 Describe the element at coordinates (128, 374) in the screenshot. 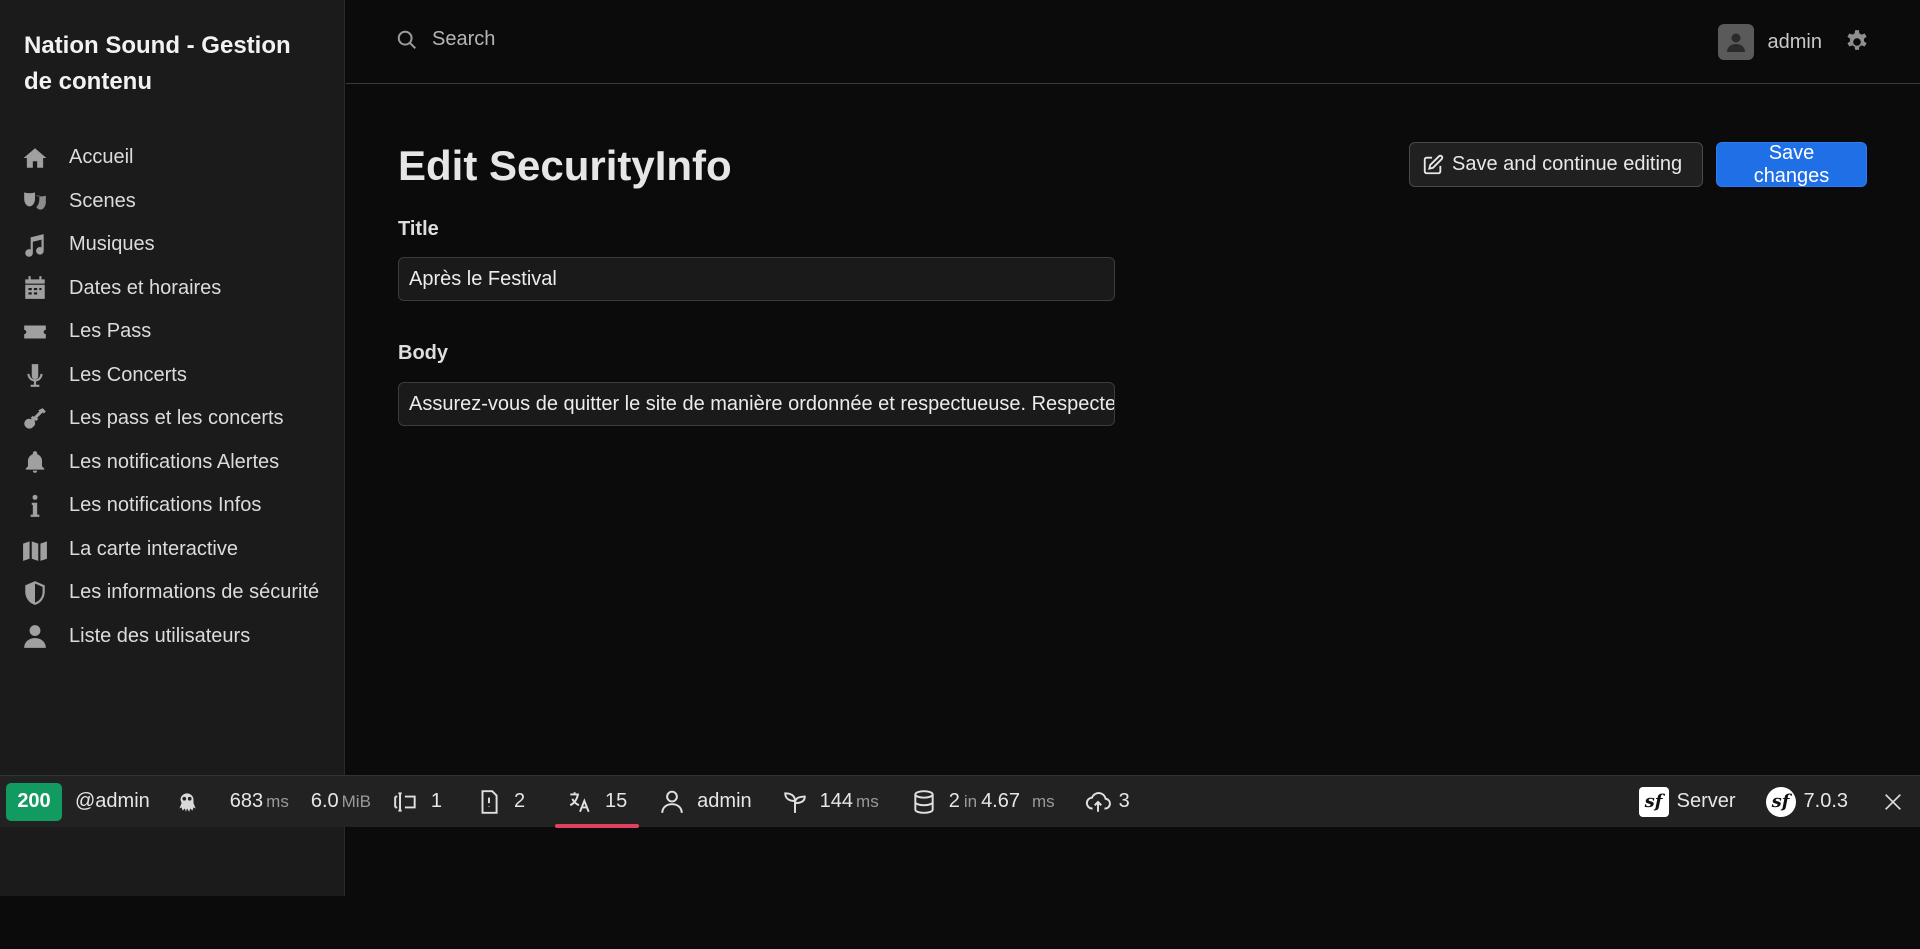

I see `sidebar-item-label: Les Concerts` at that location.